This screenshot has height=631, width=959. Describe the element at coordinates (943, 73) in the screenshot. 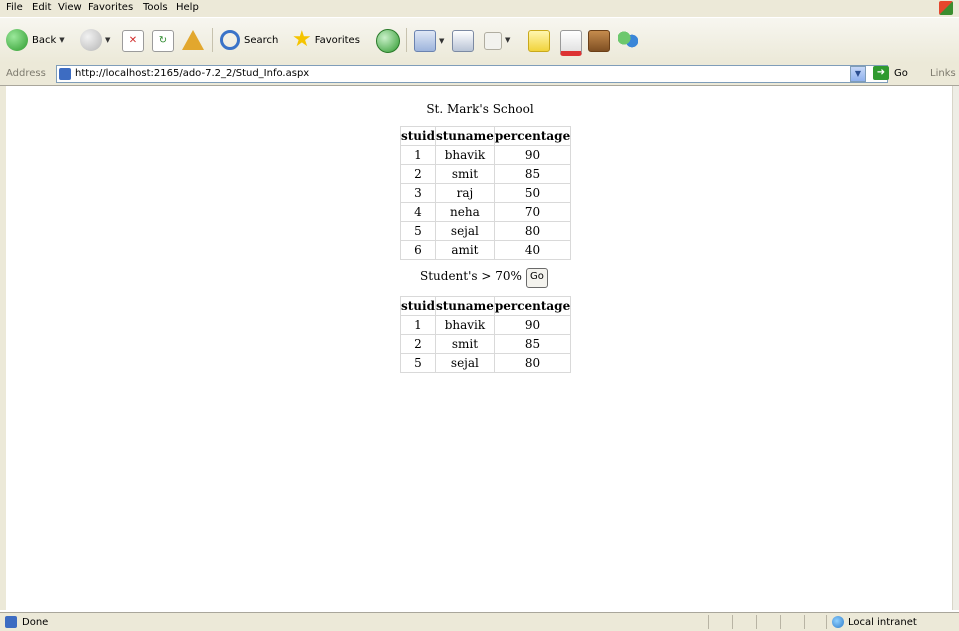

I see `links-button: Links` at that location.